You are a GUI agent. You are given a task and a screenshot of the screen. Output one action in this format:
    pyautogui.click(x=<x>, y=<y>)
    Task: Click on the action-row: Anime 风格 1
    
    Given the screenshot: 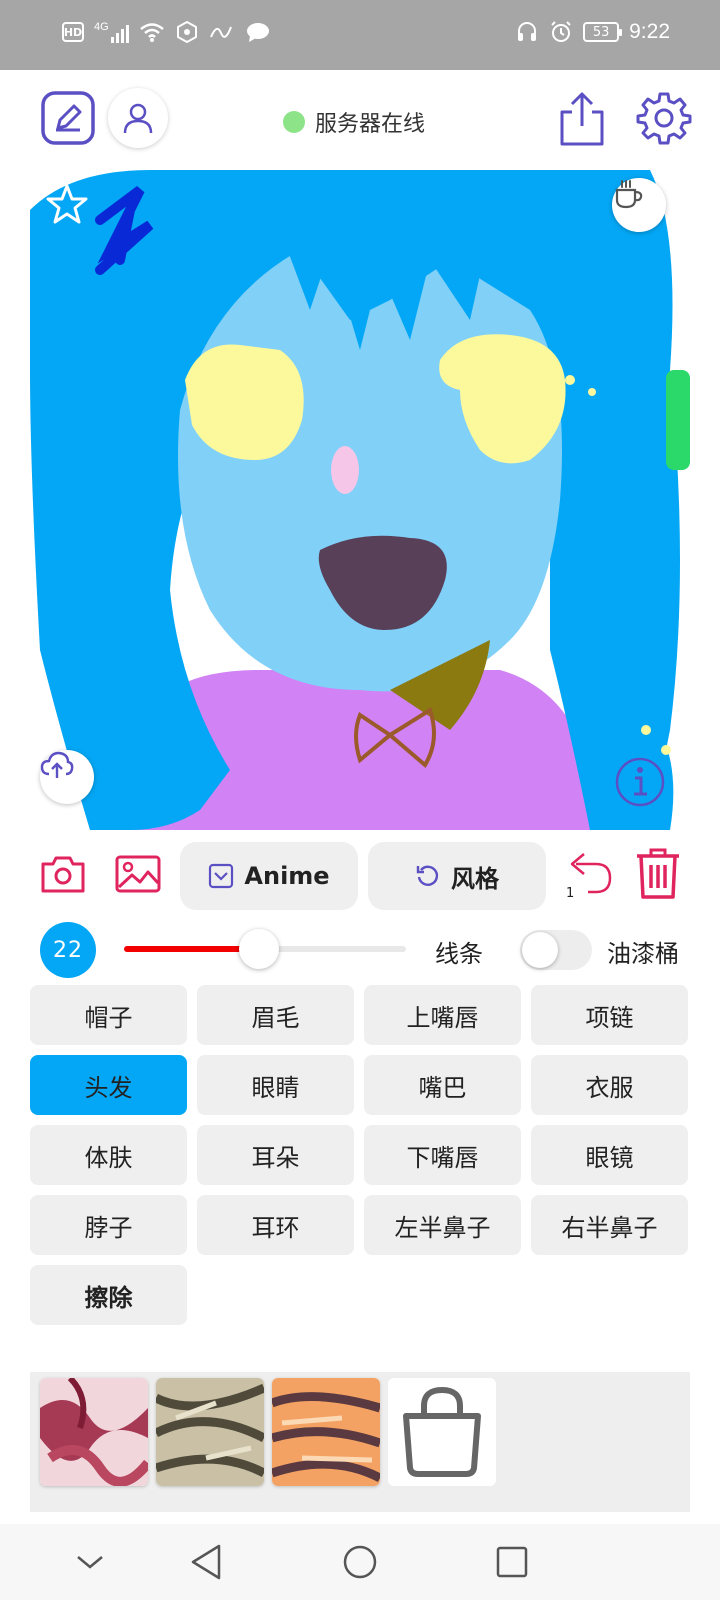 What is the action you would take?
    pyautogui.click(x=360, y=875)
    